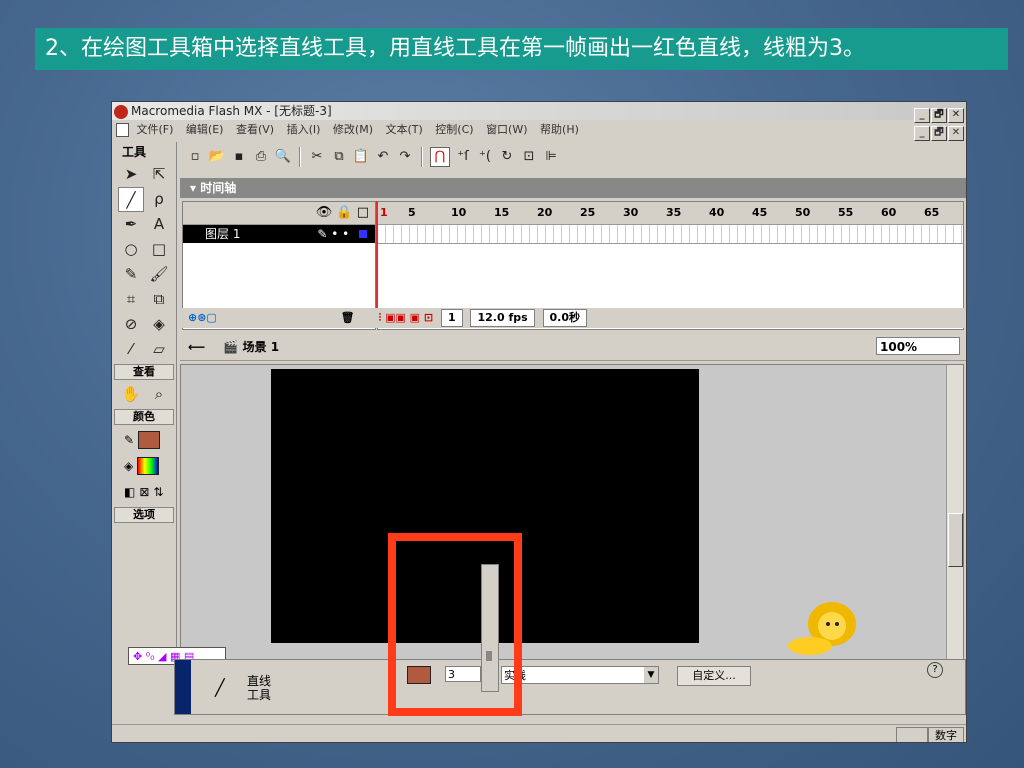 The image size is (1024, 768). What do you see at coordinates (158, 492) in the screenshot?
I see `swap-colors-icon: ⇅` at bounding box center [158, 492].